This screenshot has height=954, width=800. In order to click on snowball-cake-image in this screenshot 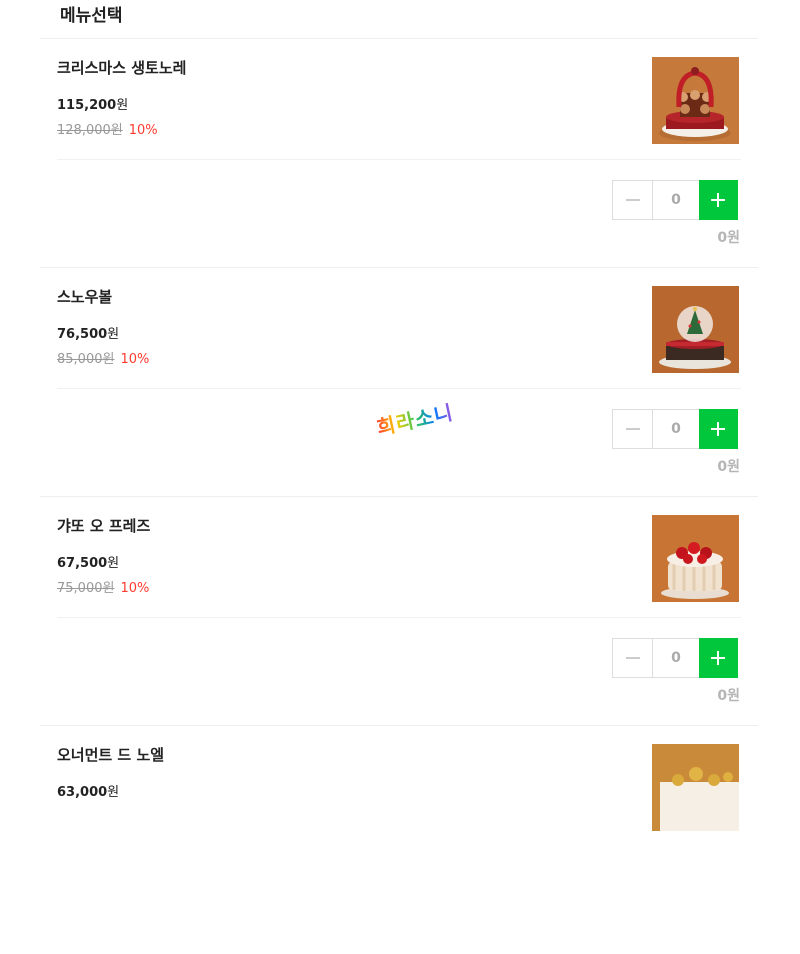, I will do `click(695, 329)`.